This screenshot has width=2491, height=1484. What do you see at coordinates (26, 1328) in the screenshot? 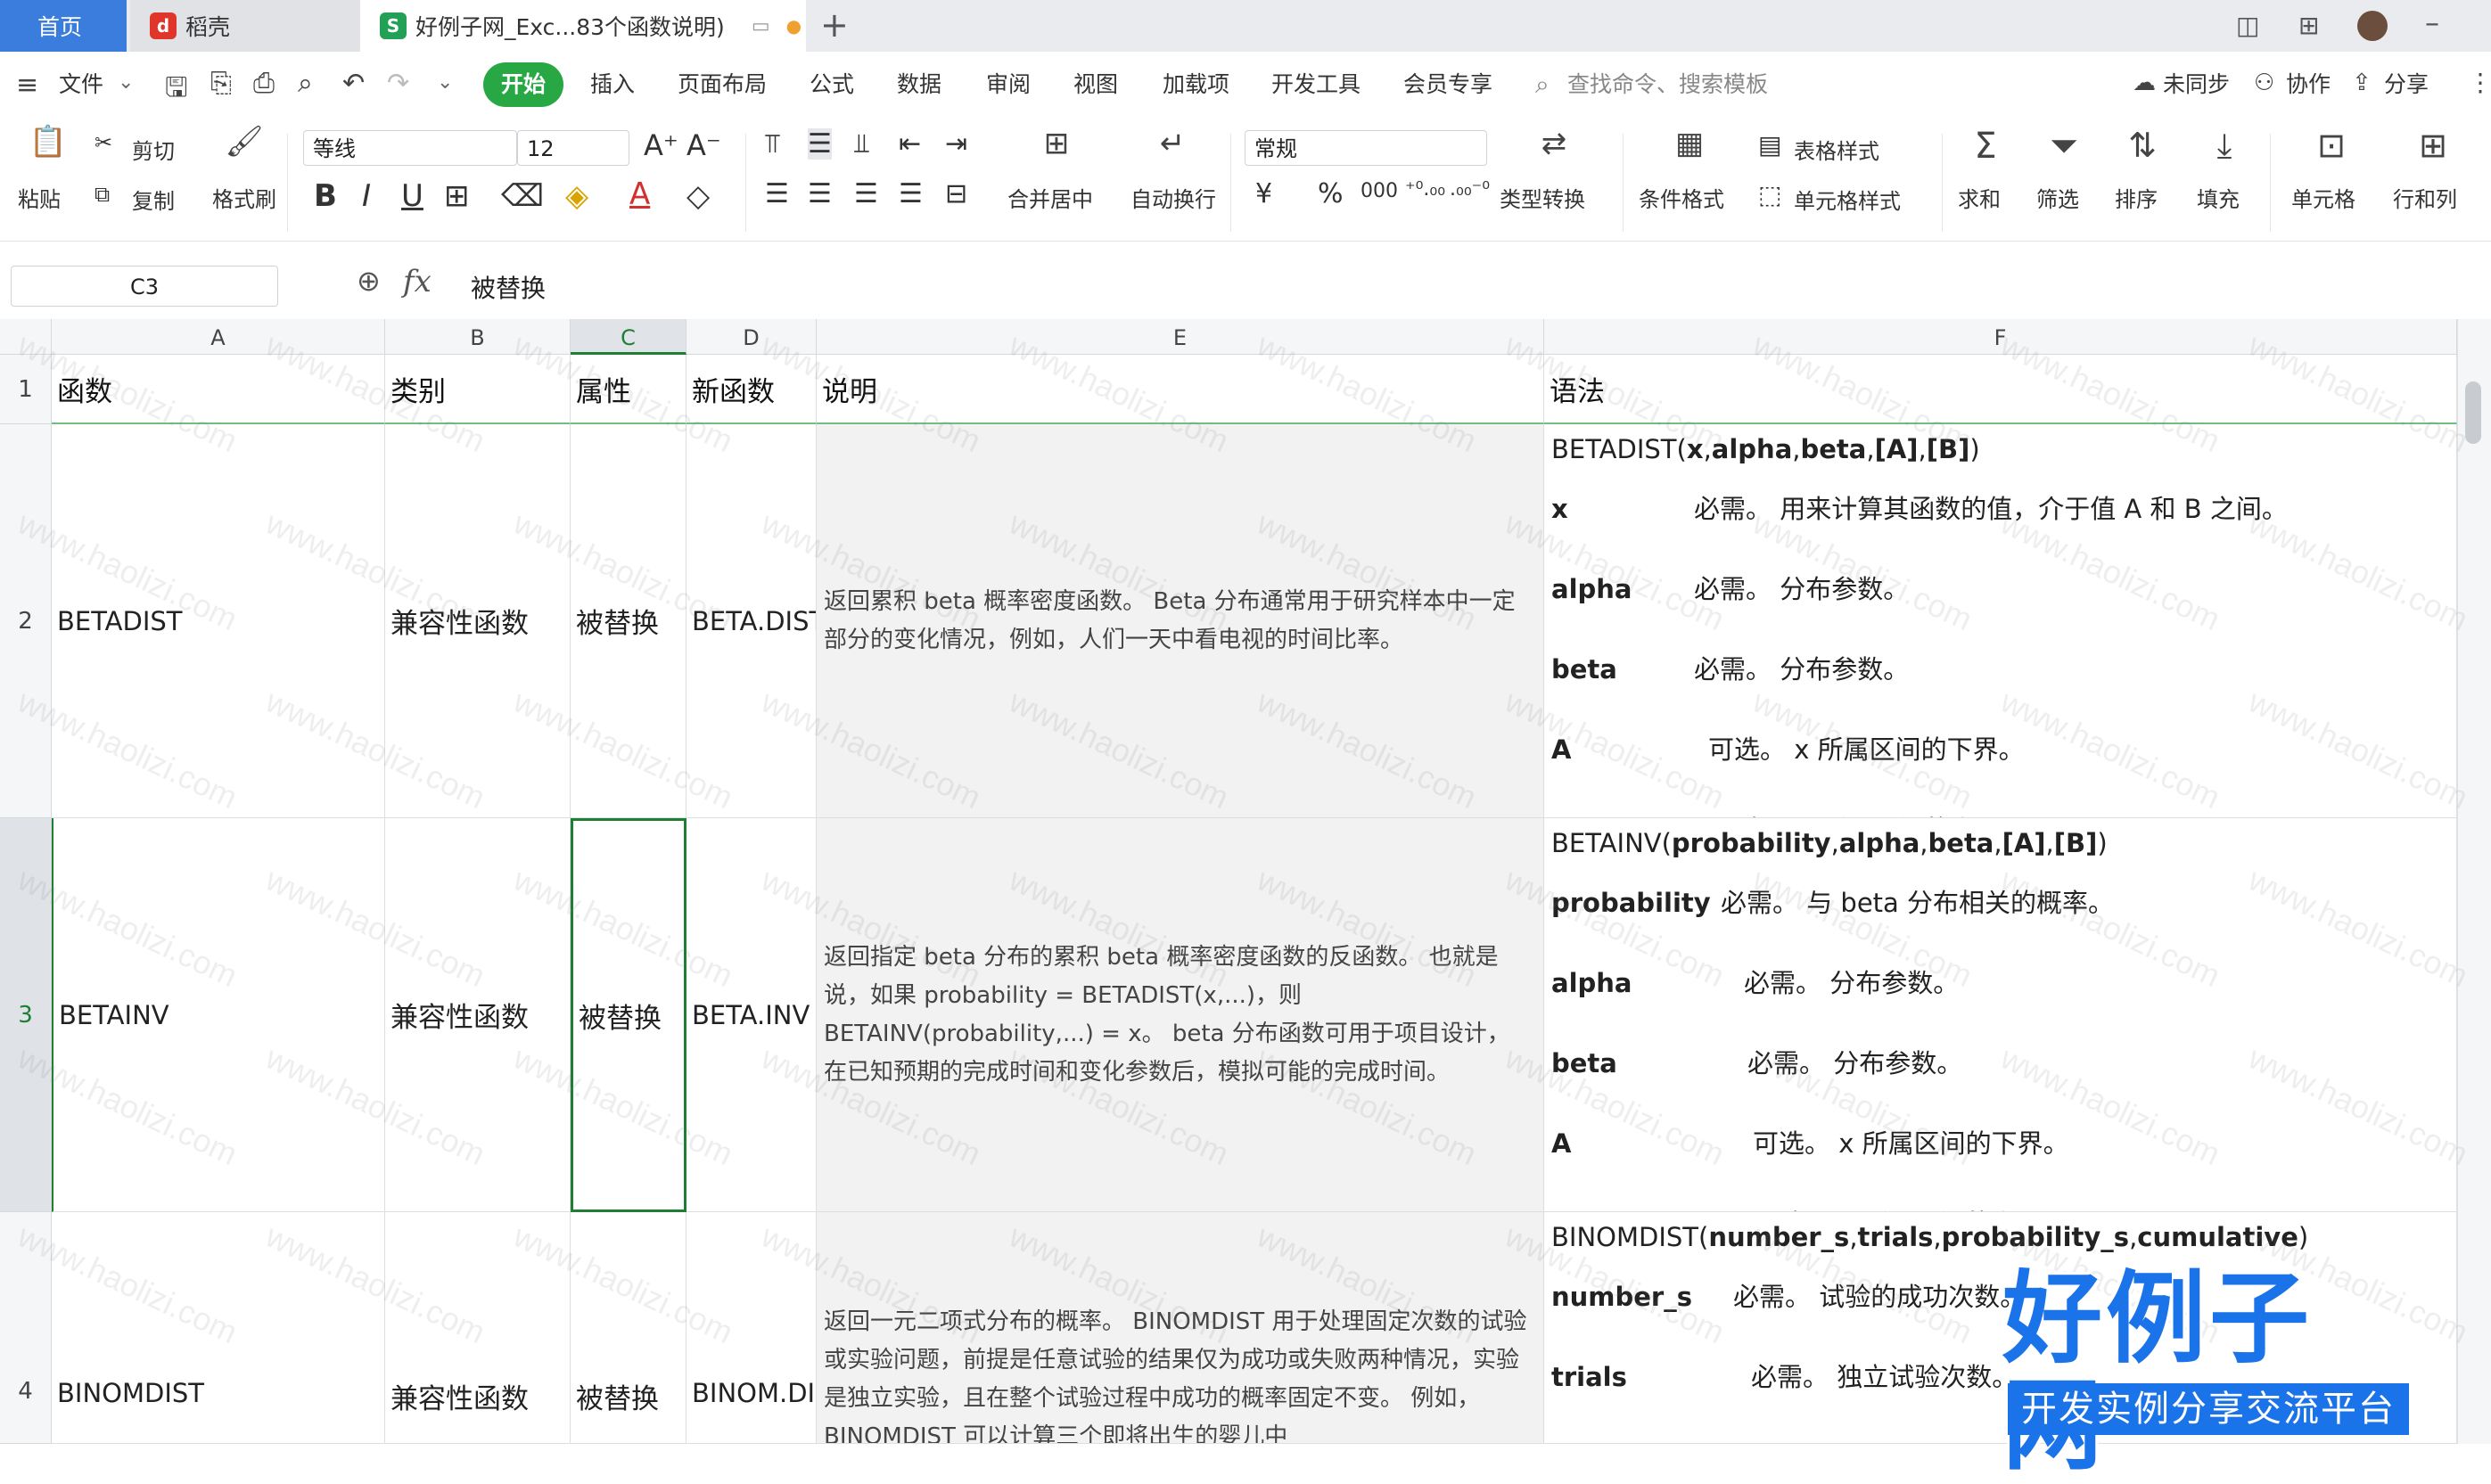
I see `row-header-4: 4` at bounding box center [26, 1328].